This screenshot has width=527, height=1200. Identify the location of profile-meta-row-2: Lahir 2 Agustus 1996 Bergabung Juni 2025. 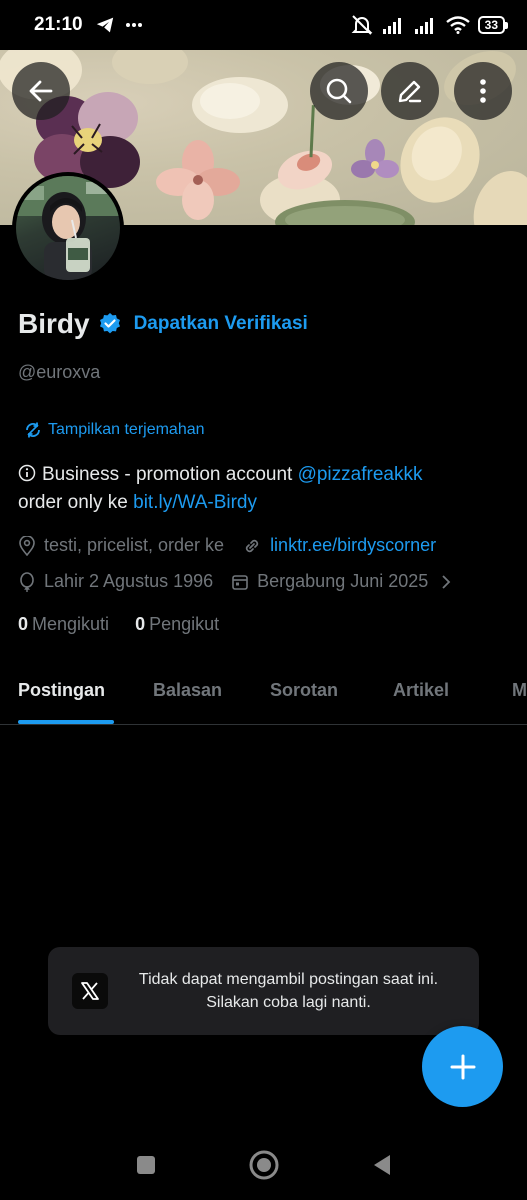
(235, 581).